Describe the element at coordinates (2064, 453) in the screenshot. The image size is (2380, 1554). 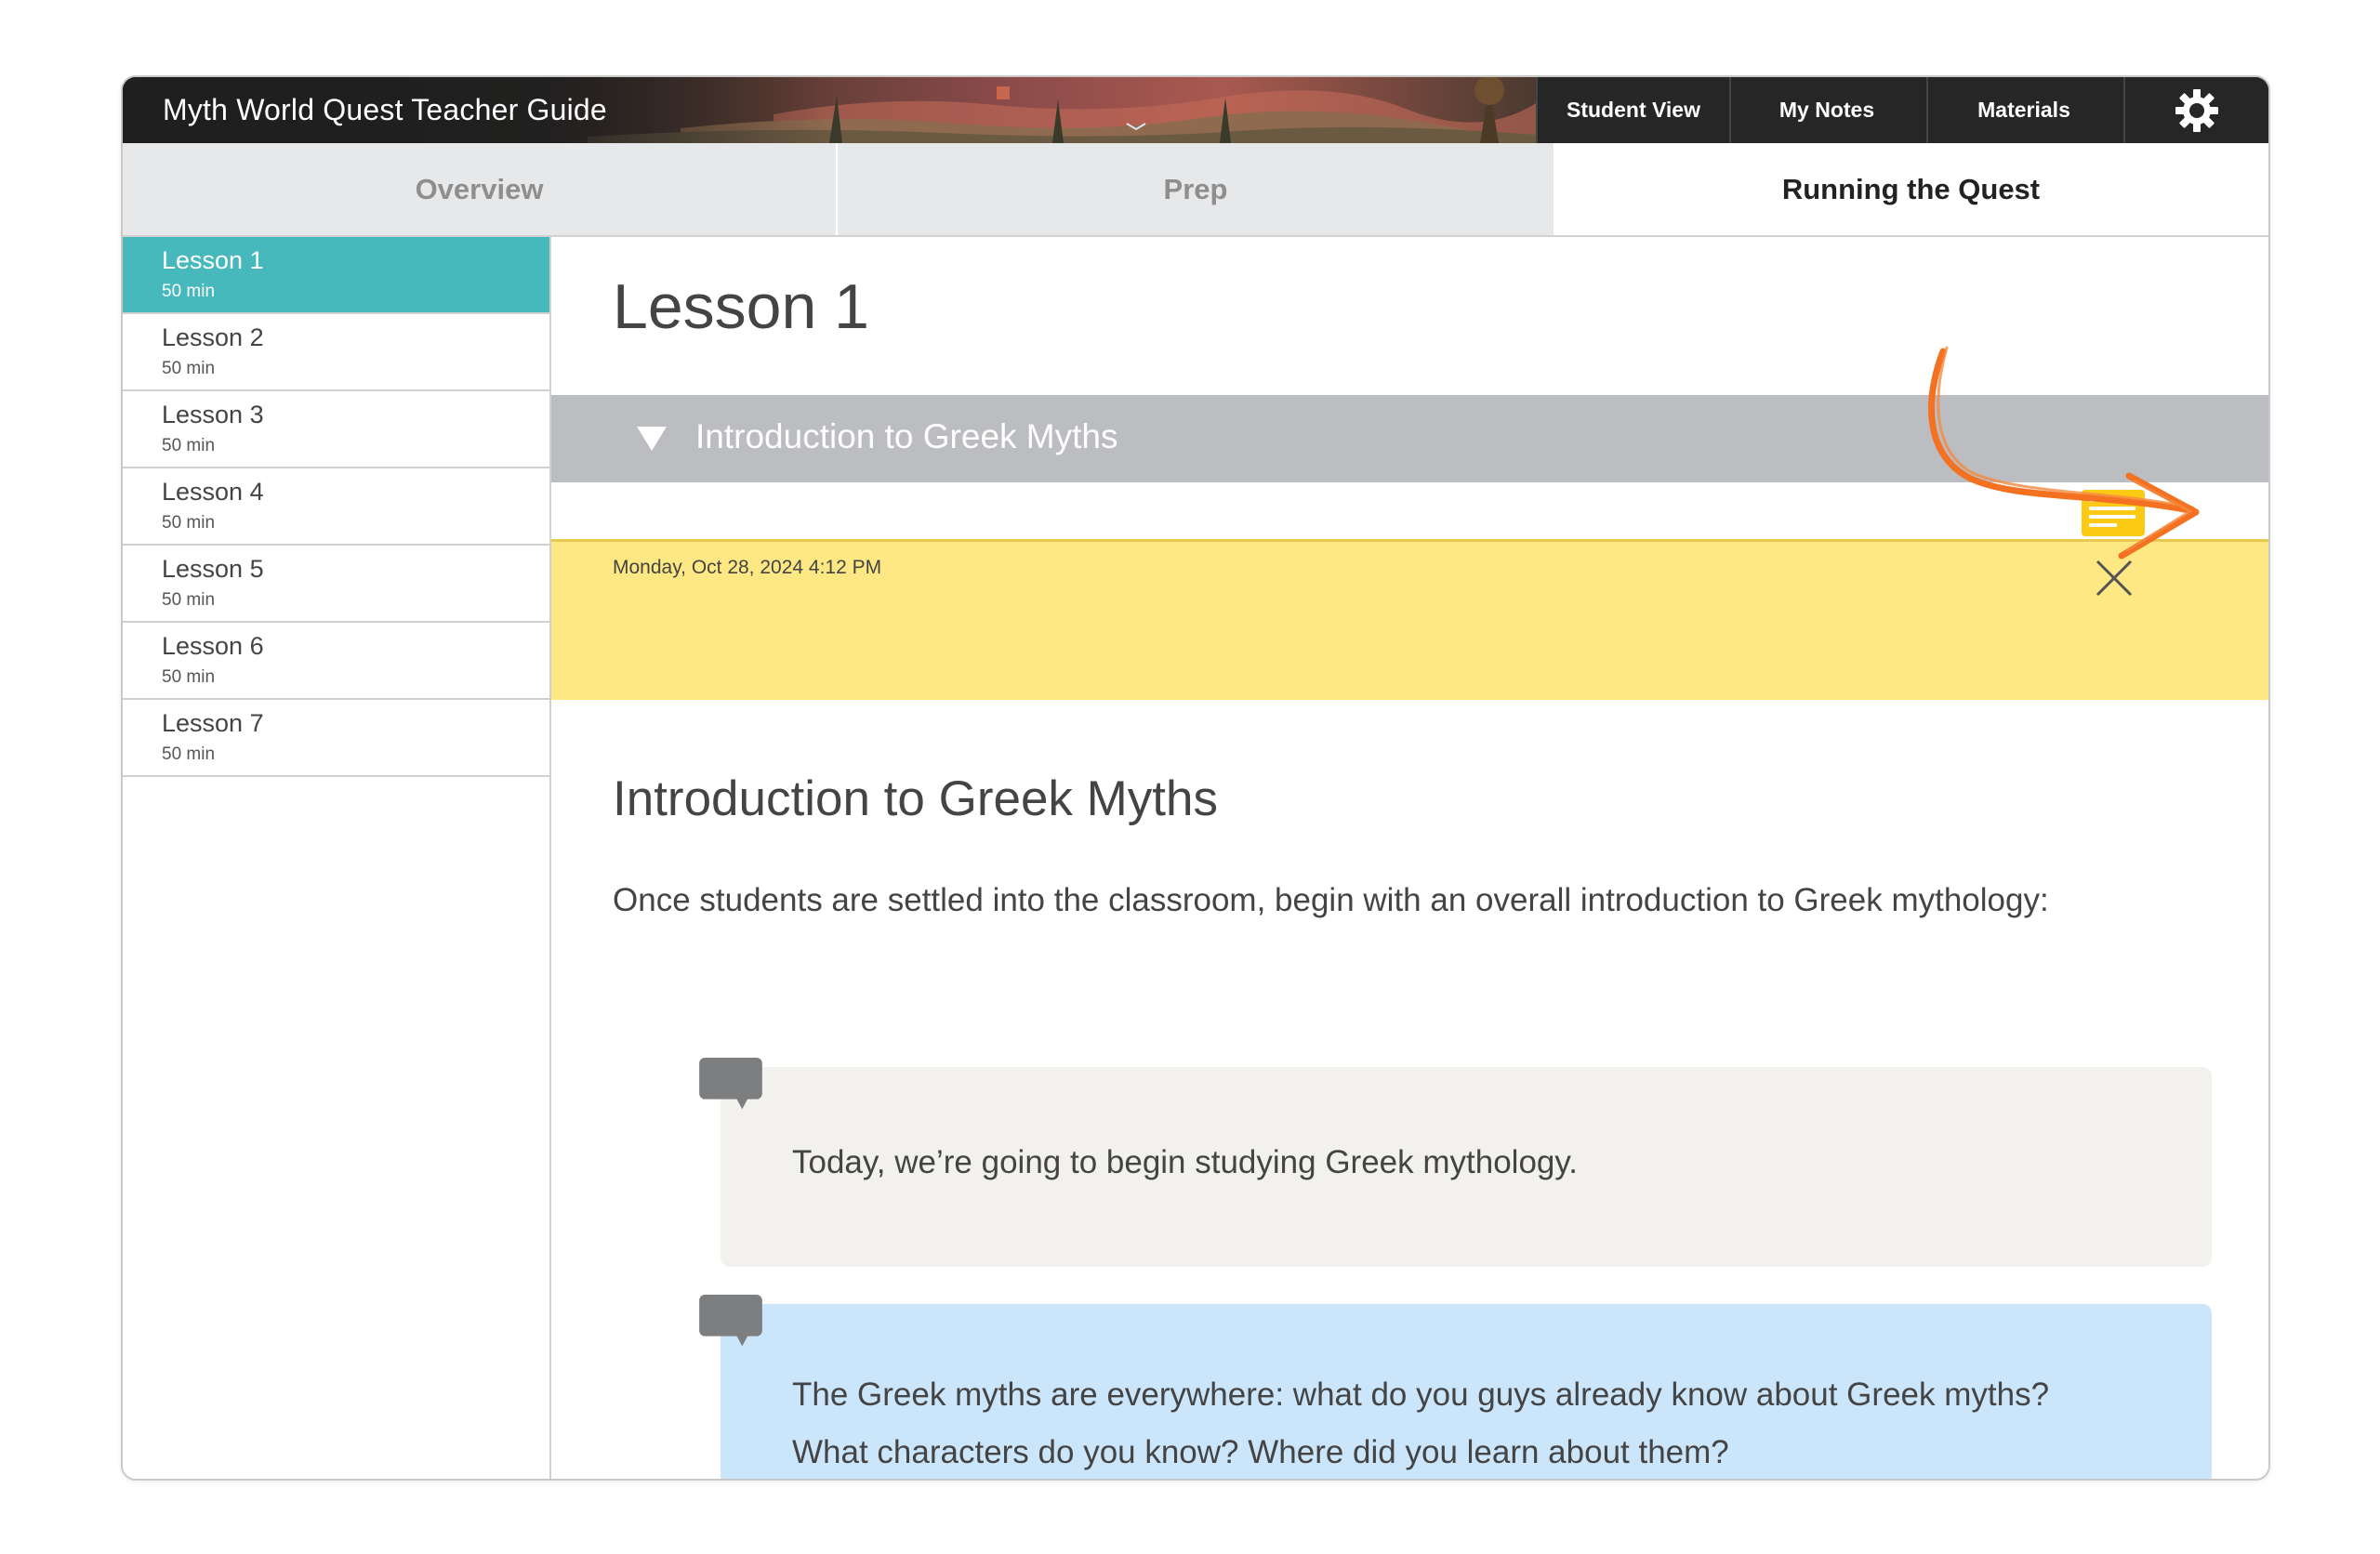
I see `annotation-arrow-icon` at that location.